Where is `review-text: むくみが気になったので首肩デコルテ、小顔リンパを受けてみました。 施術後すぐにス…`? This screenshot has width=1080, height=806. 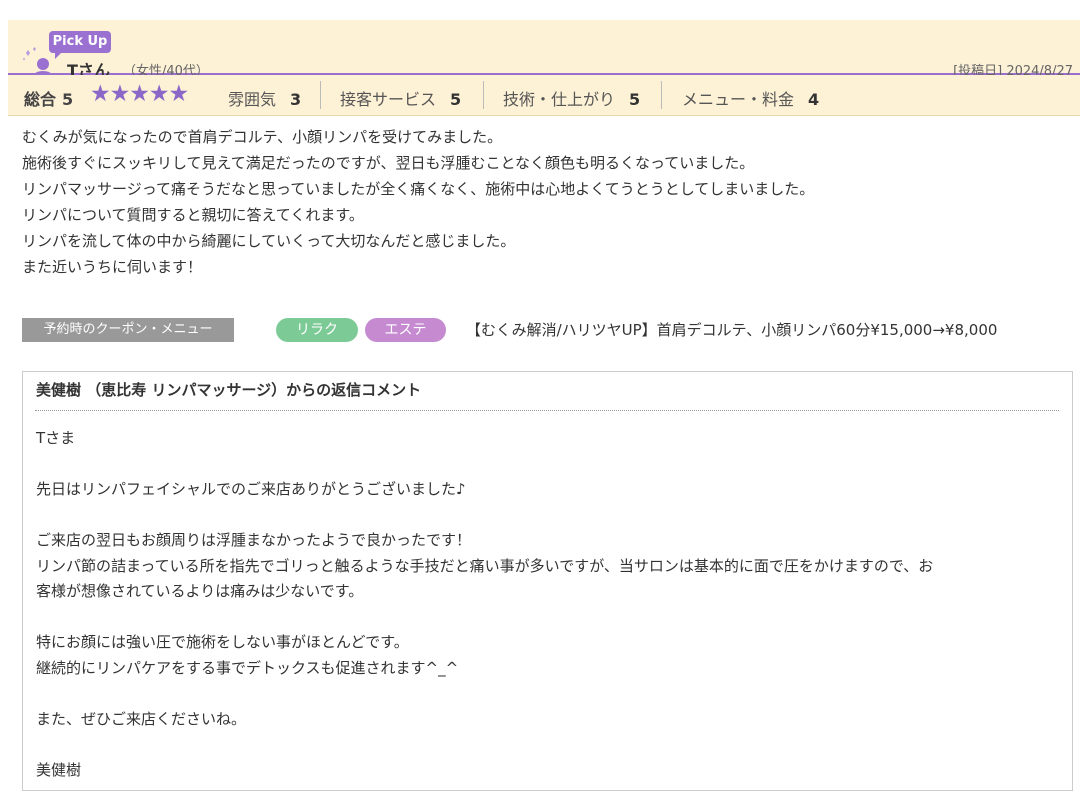 review-text: むくみが気になったので首肩デコルテ、小顔リンパを受けてみました。 施術後すぐにス… is located at coordinates (418, 202).